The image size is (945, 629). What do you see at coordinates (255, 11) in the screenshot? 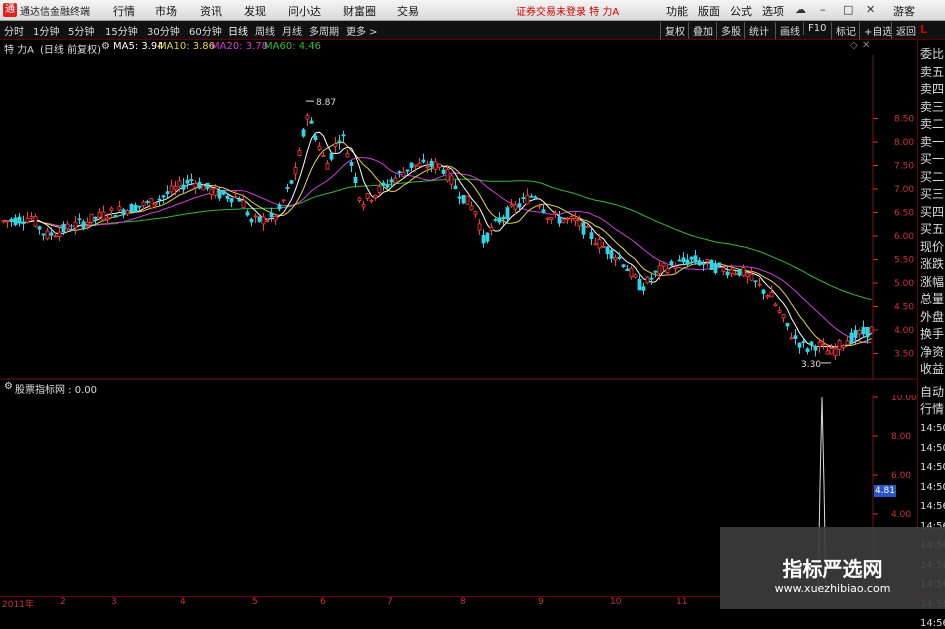
I see `menu-discover: 发现` at bounding box center [255, 11].